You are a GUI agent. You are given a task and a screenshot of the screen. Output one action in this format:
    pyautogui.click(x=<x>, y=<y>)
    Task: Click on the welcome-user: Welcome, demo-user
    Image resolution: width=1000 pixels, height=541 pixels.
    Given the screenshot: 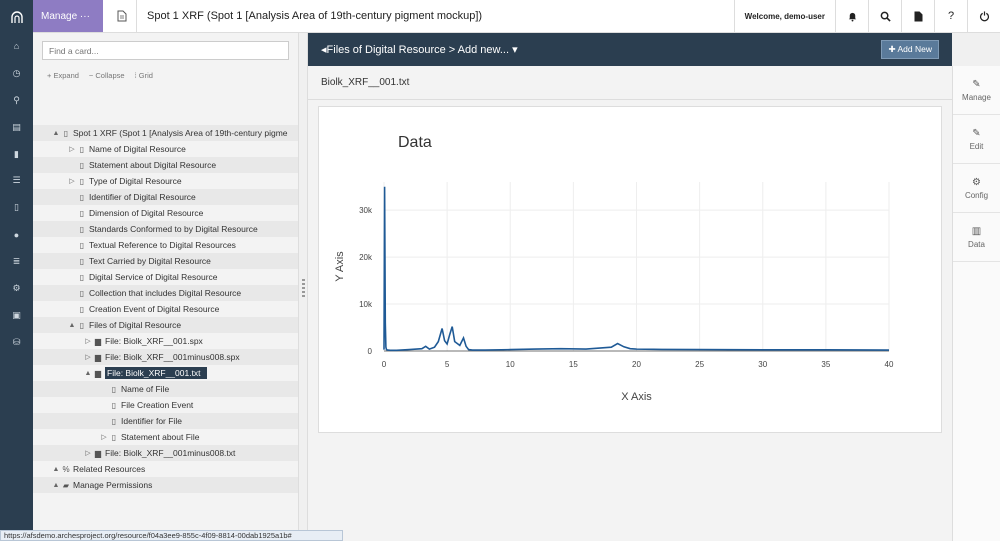 What is the action you would take?
    pyautogui.click(x=784, y=16)
    